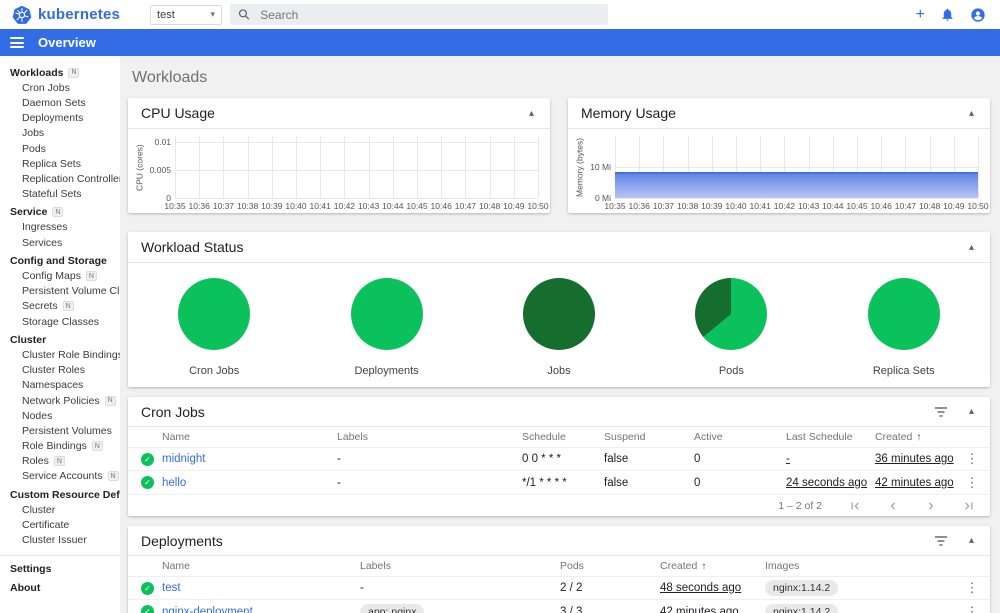 Image resolution: width=1000 pixels, height=613 pixels. What do you see at coordinates (60, 87) in the screenshot?
I see `sidebar-item-cron-jobs: Cron Jobs` at bounding box center [60, 87].